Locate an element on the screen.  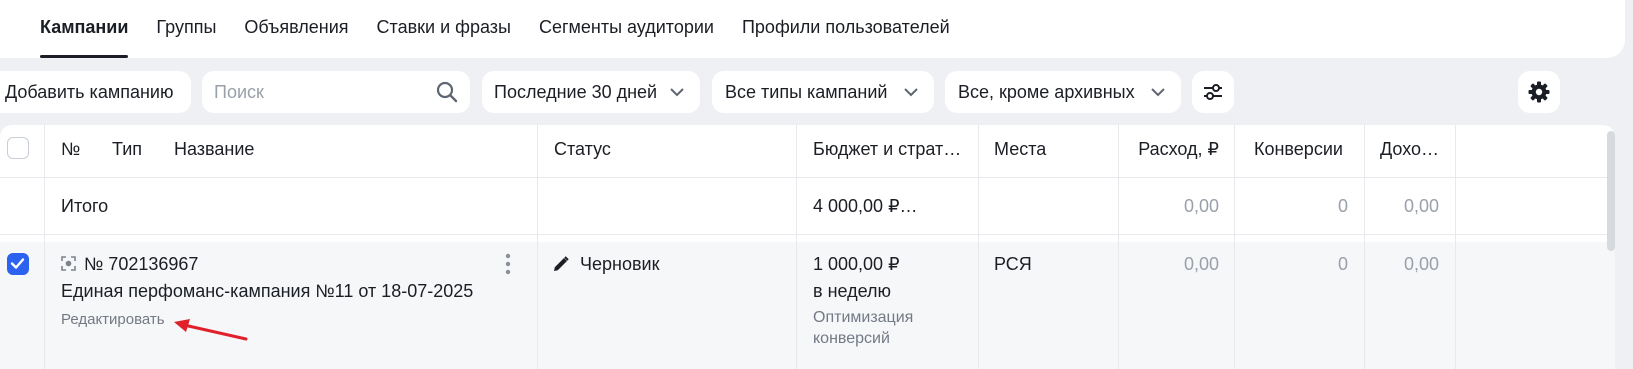
tab-campaigns: Кампании is located at coordinates (84, 29).